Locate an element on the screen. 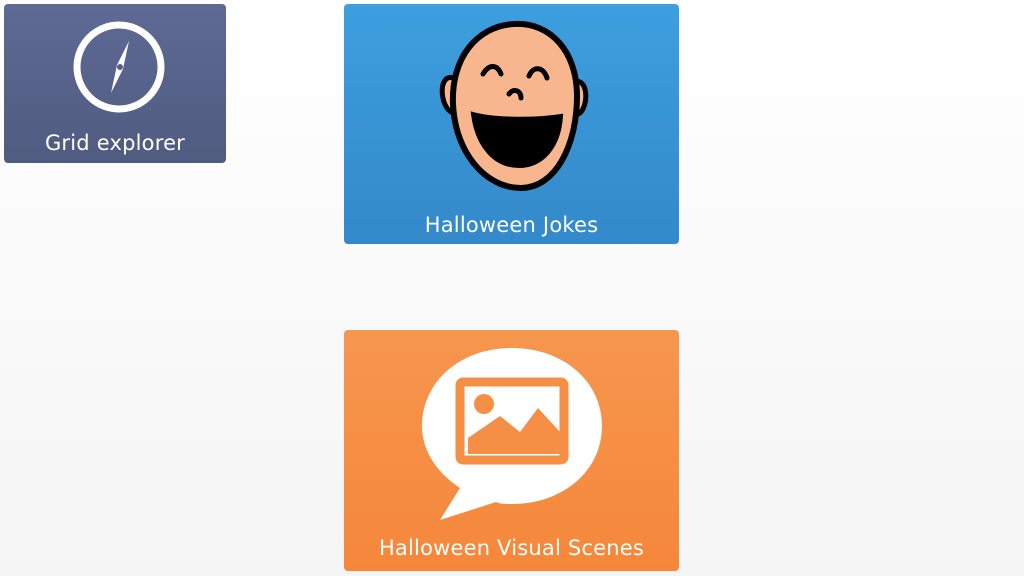  halloween-visual-scenes-label: Halloween Visual Scenes is located at coordinates (511, 548).